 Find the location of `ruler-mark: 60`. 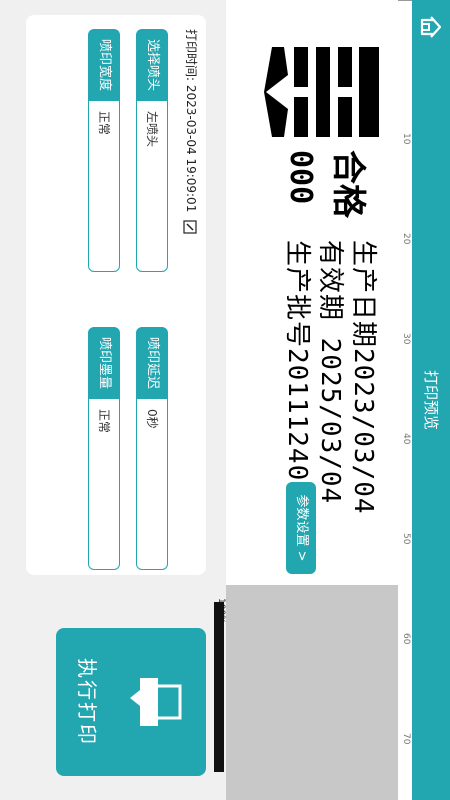

ruler-mark: 60 is located at coordinates (406, 639).